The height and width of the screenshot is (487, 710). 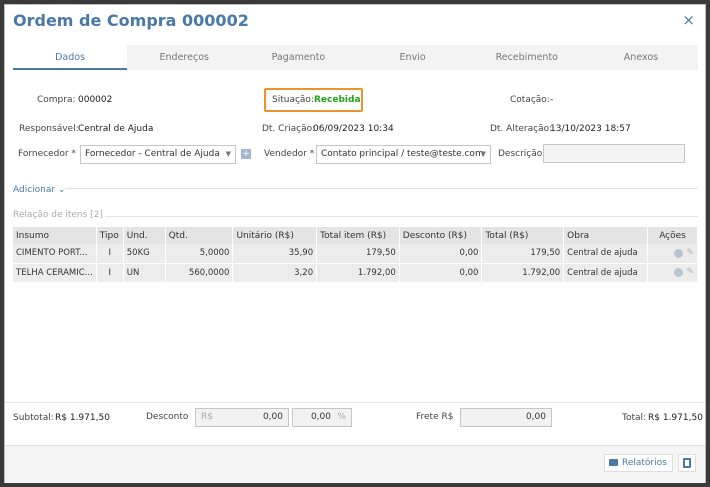 What do you see at coordinates (184, 57) in the screenshot?
I see `tab-enderecos: Endereços` at bounding box center [184, 57].